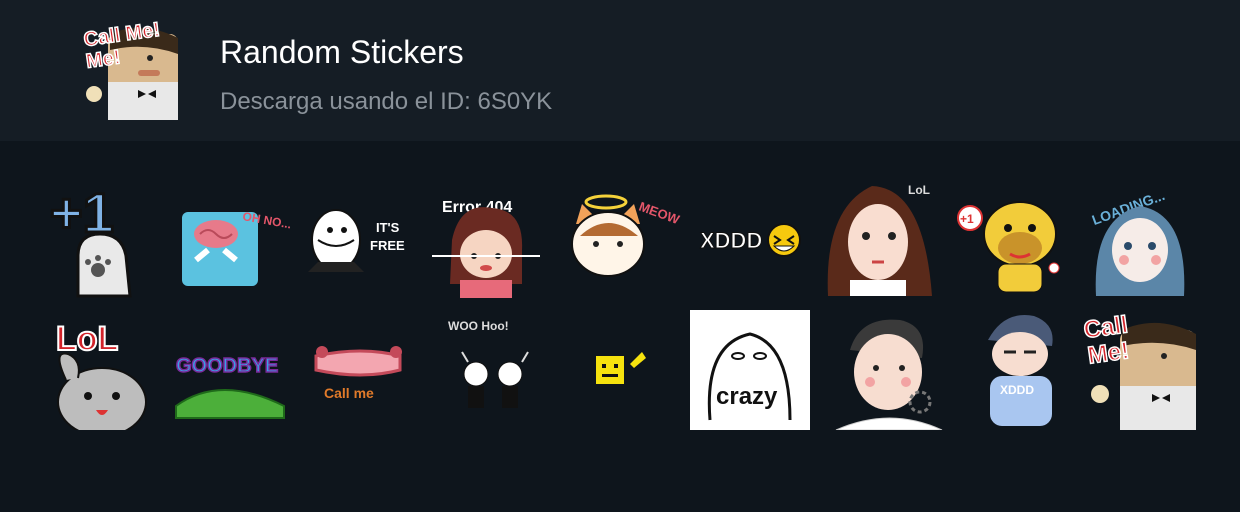 The width and height of the screenshot is (1240, 512). Describe the element at coordinates (967, 219) in the screenshot. I see `svg-text: +1` at that location.